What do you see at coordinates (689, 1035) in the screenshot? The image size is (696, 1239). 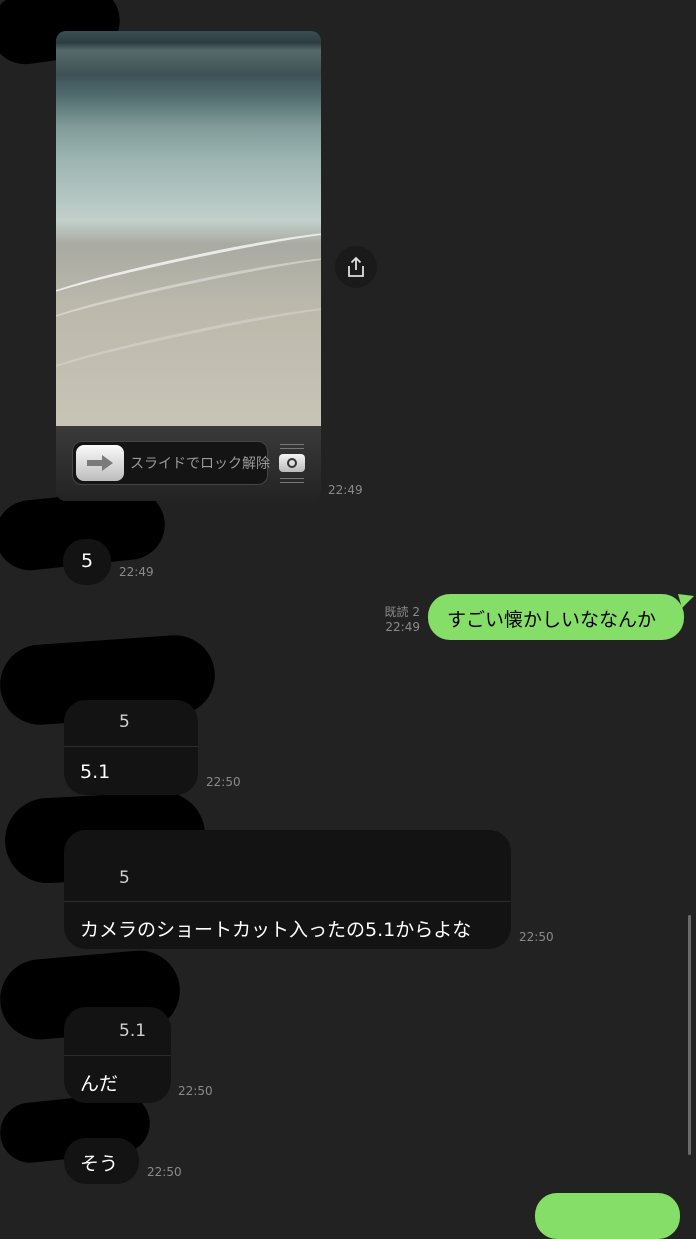 I see `scrollbar` at bounding box center [689, 1035].